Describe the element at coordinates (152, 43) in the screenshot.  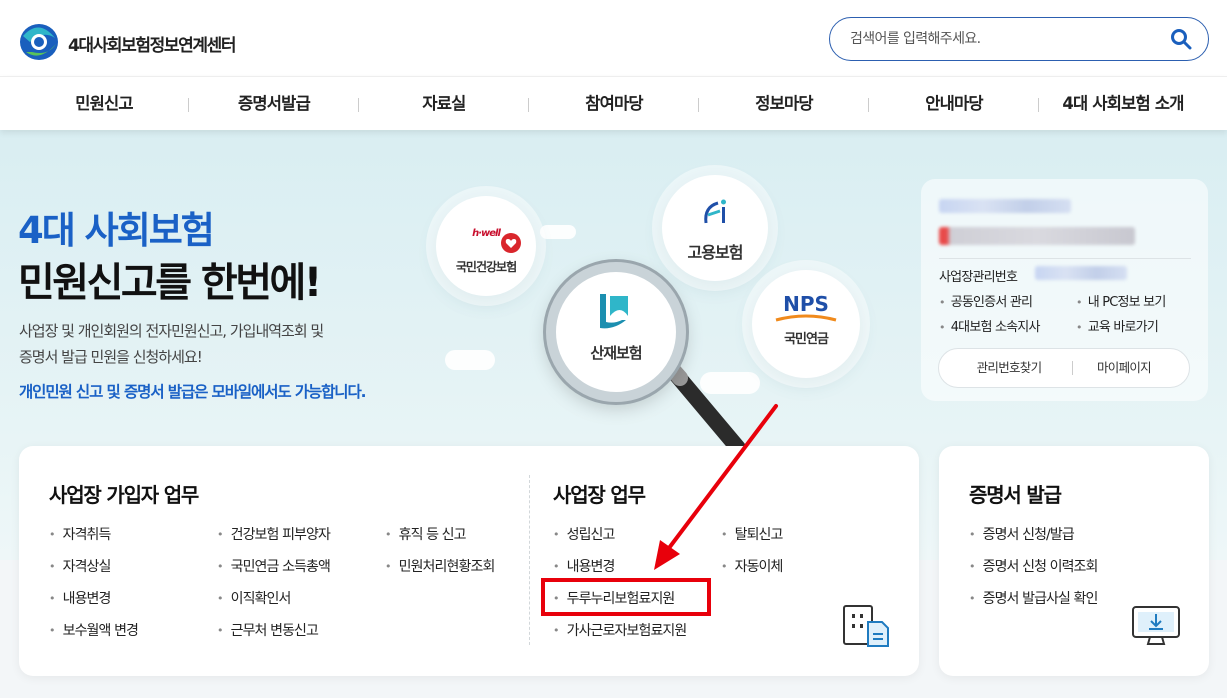
I see `site-logo-text: 4대사회보험정보연계센터` at that location.